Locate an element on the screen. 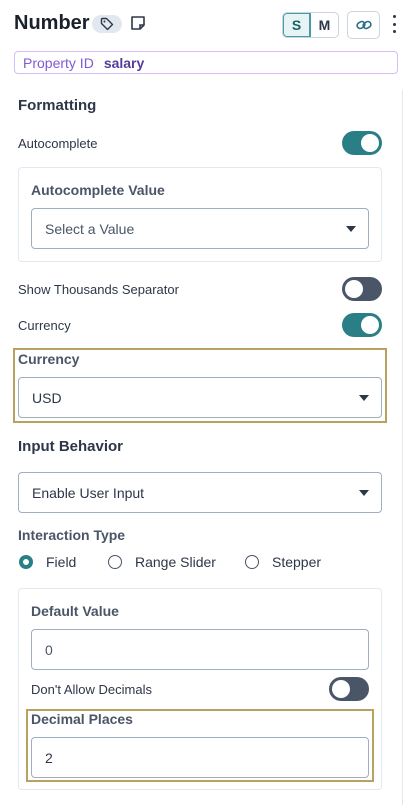 The width and height of the screenshot is (415, 805). radio-stepper-label: Stepper is located at coordinates (297, 562).